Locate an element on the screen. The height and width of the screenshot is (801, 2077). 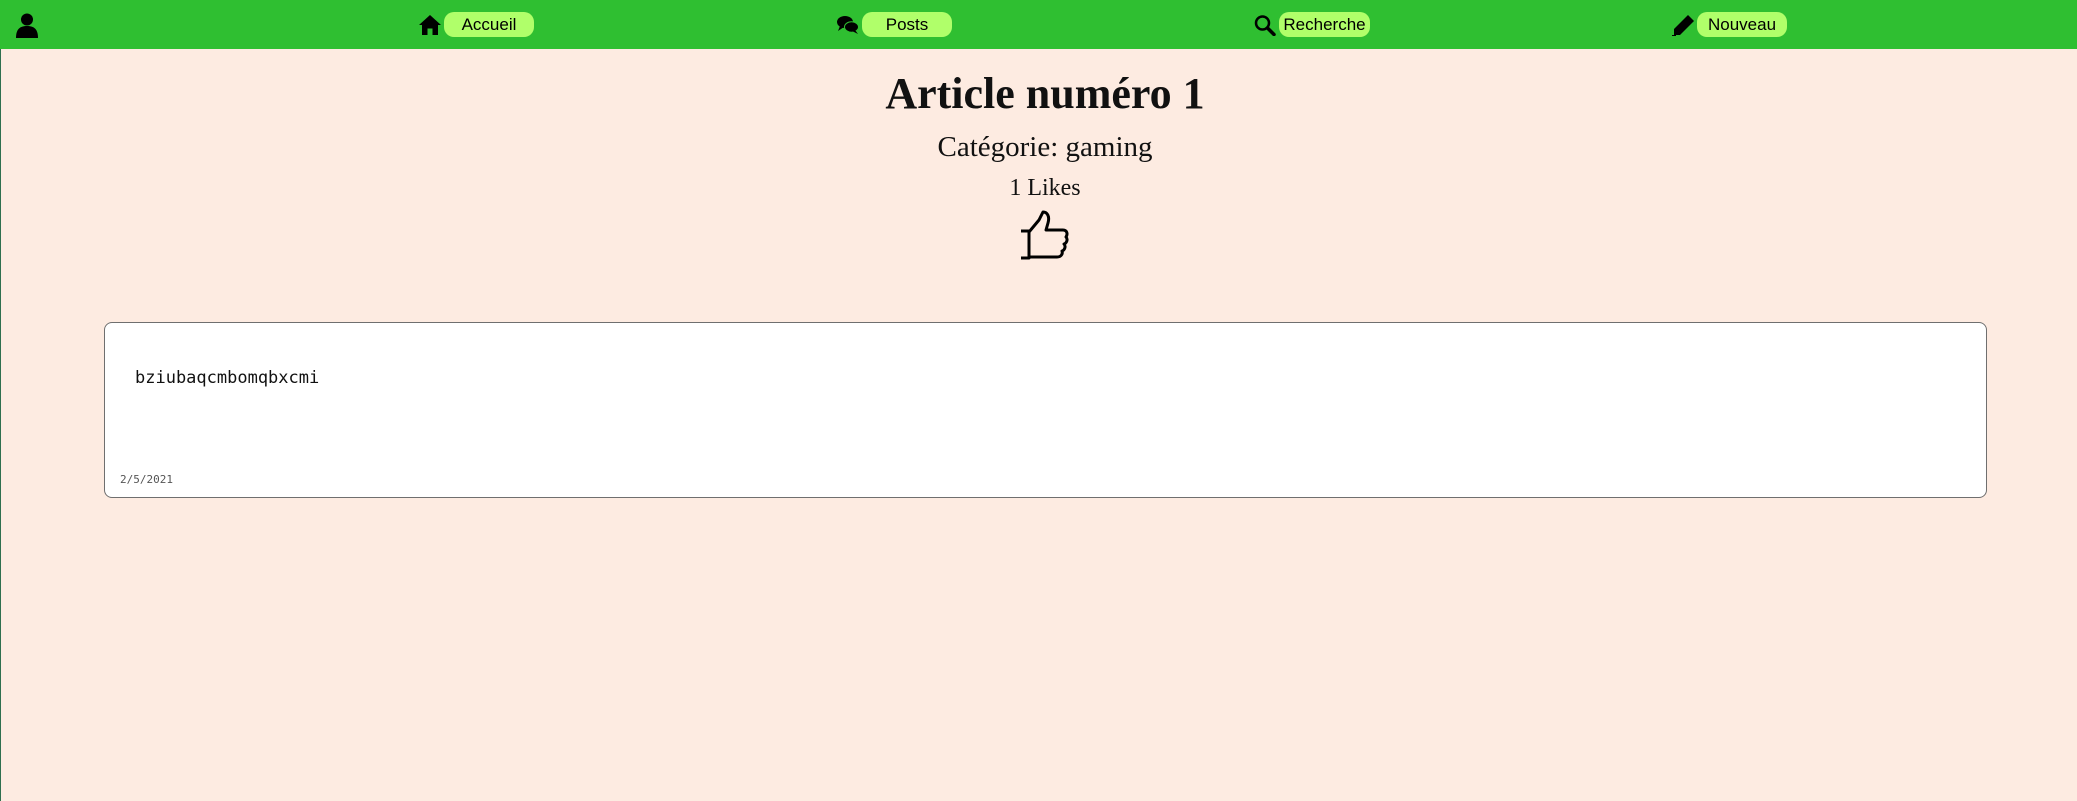
thumbs-up-icon is located at coordinates (1045, 238).